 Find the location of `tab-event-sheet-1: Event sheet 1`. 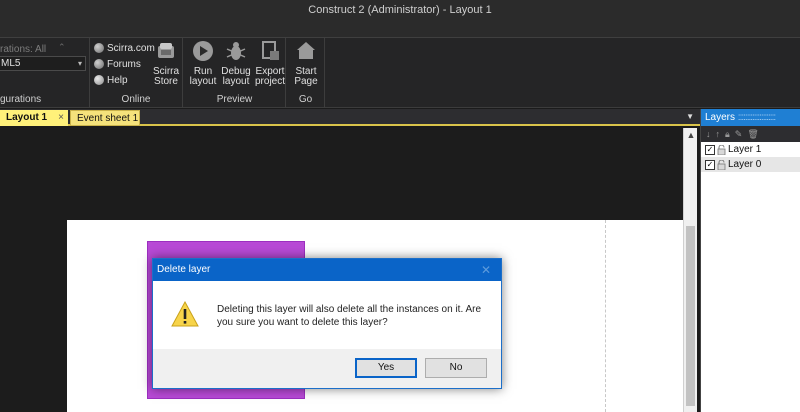

tab-event-sheet-1: Event sheet 1 is located at coordinates (105, 118).